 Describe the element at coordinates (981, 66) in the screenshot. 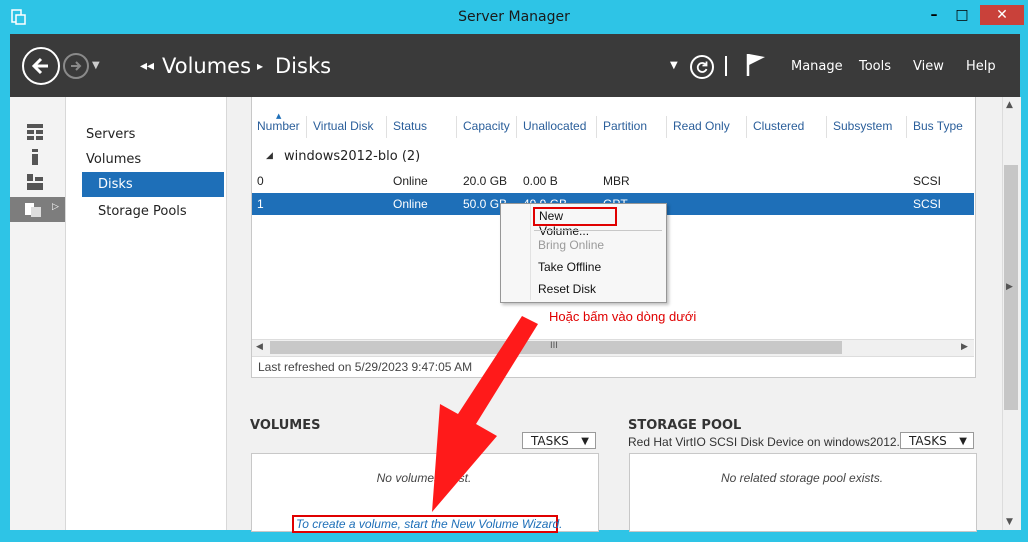

I see `menu-help: Help` at that location.